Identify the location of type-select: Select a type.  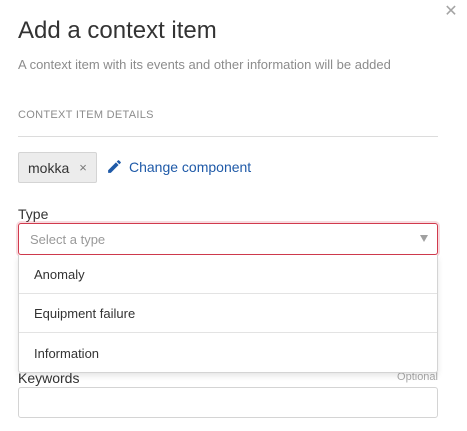
(228, 239).